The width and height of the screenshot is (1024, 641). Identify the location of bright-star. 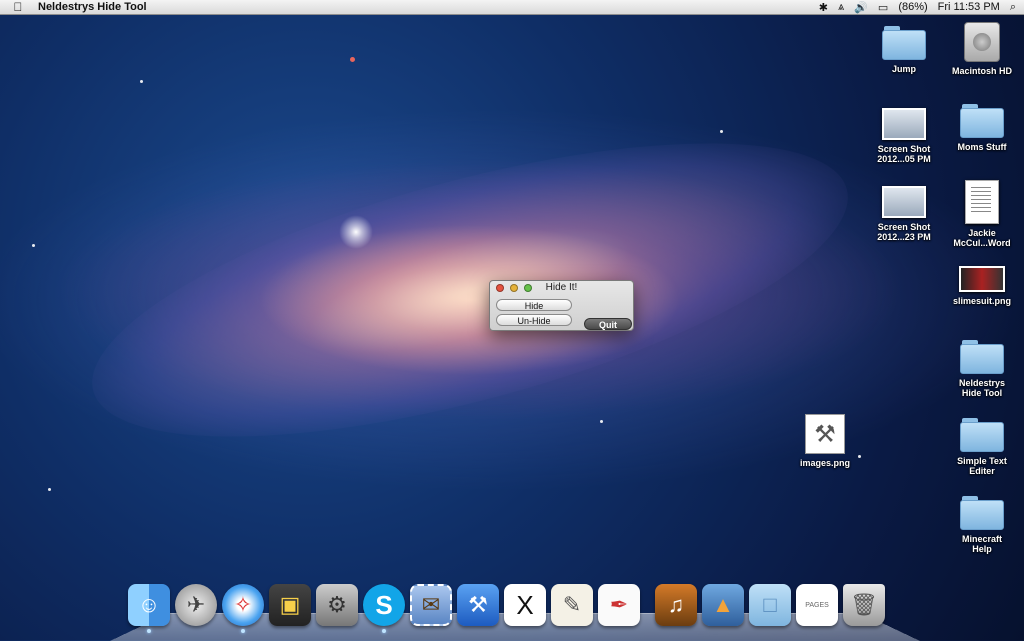
(356, 232).